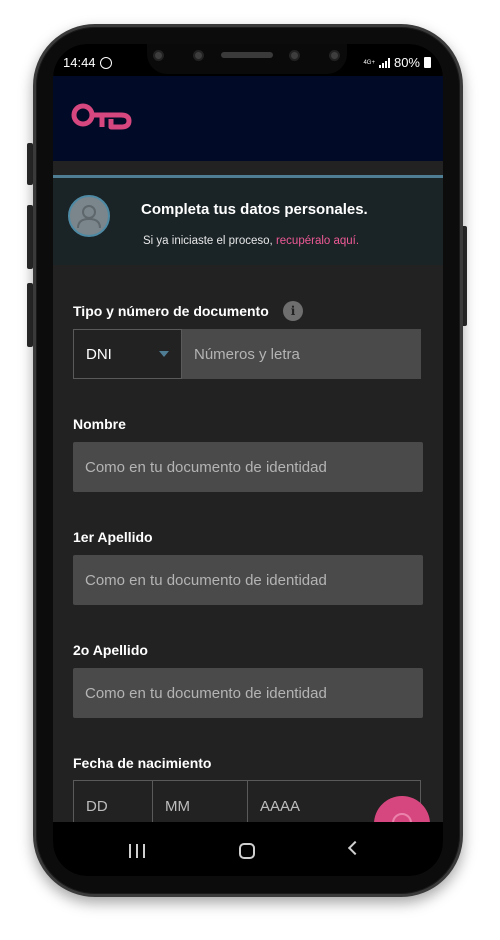  What do you see at coordinates (248, 693) in the screenshot?
I see `surname2-input: Como en tu documento de identidad` at bounding box center [248, 693].